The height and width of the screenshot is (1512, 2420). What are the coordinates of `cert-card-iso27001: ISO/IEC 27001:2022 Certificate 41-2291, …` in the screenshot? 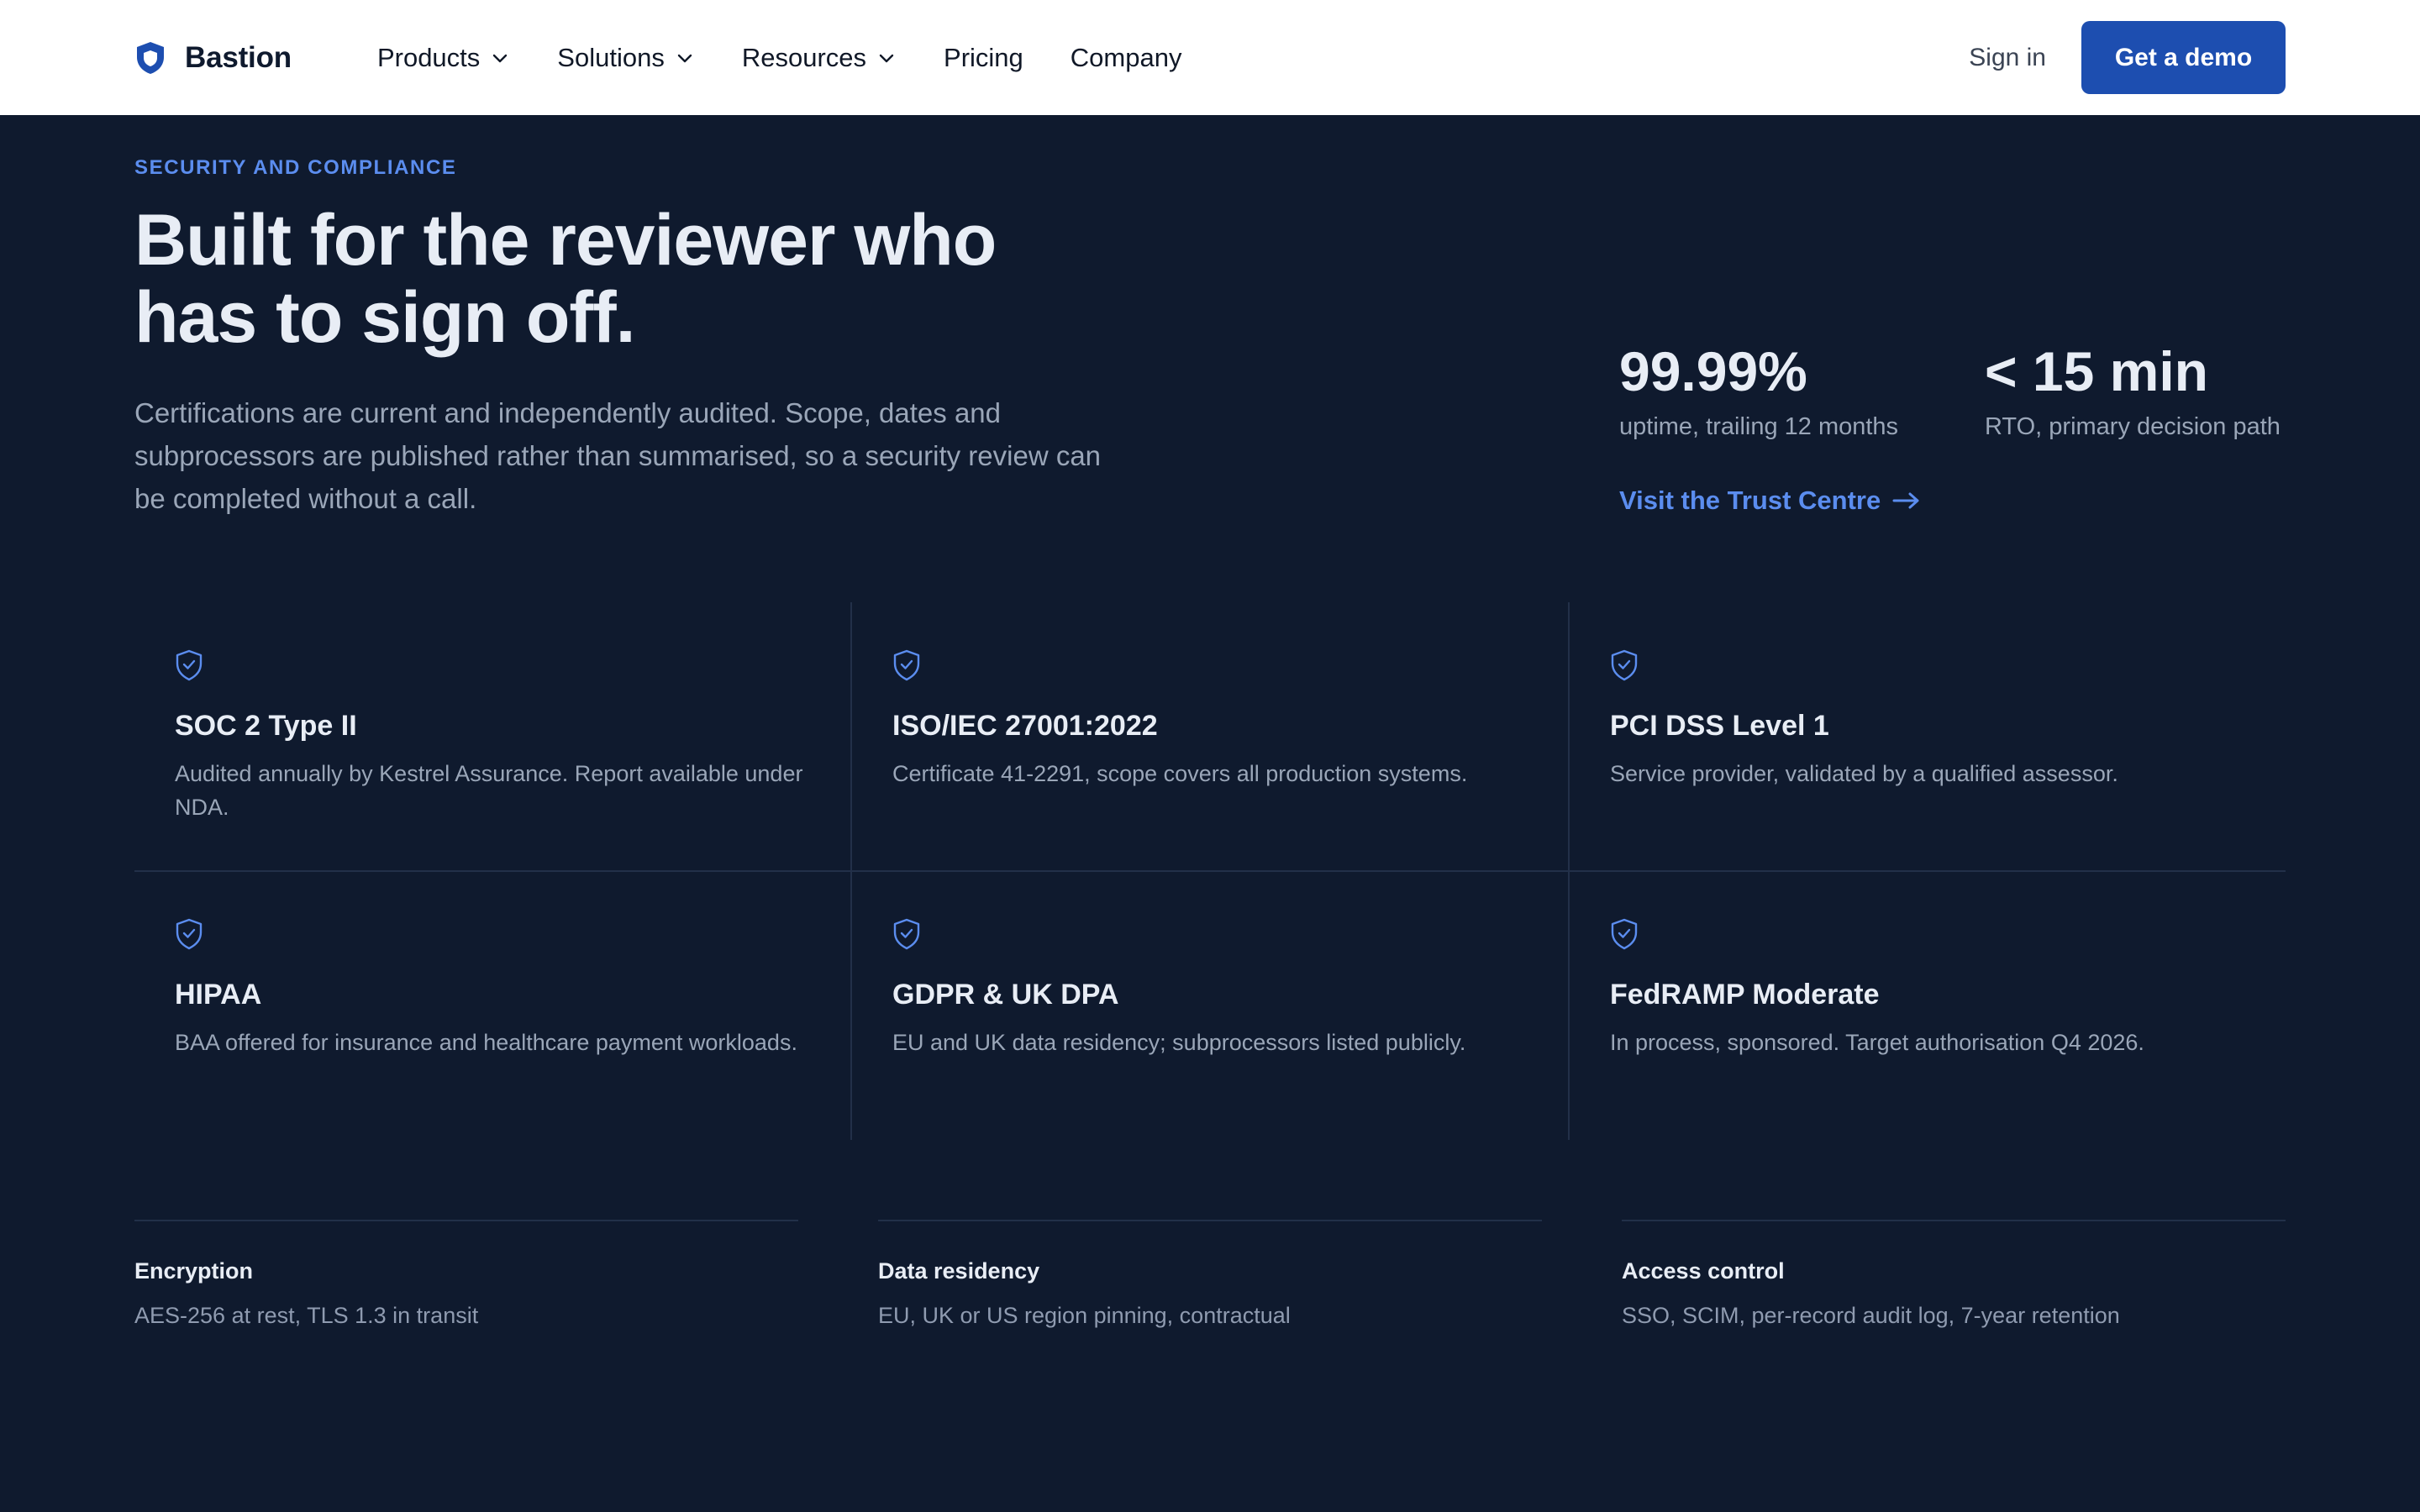 It's located at (1210, 736).